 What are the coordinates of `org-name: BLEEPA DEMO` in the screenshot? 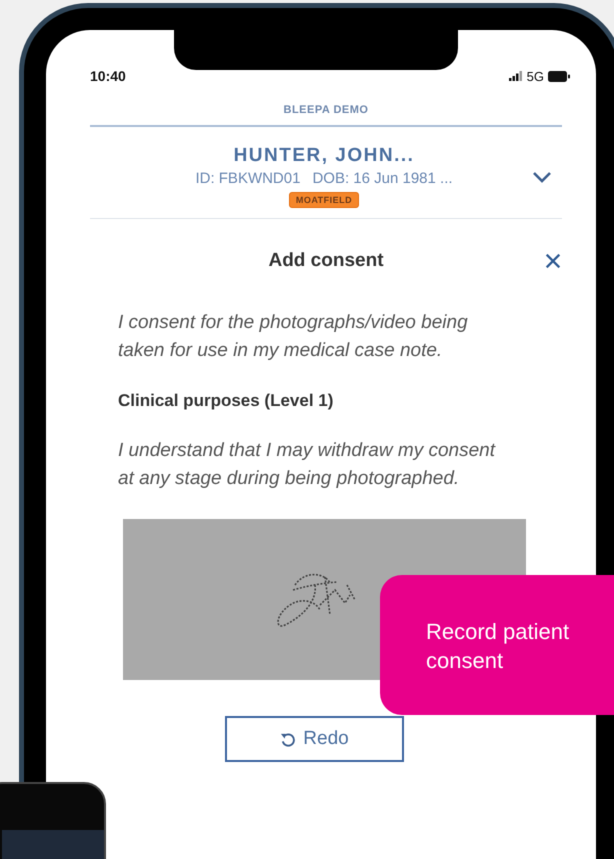 It's located at (326, 110).